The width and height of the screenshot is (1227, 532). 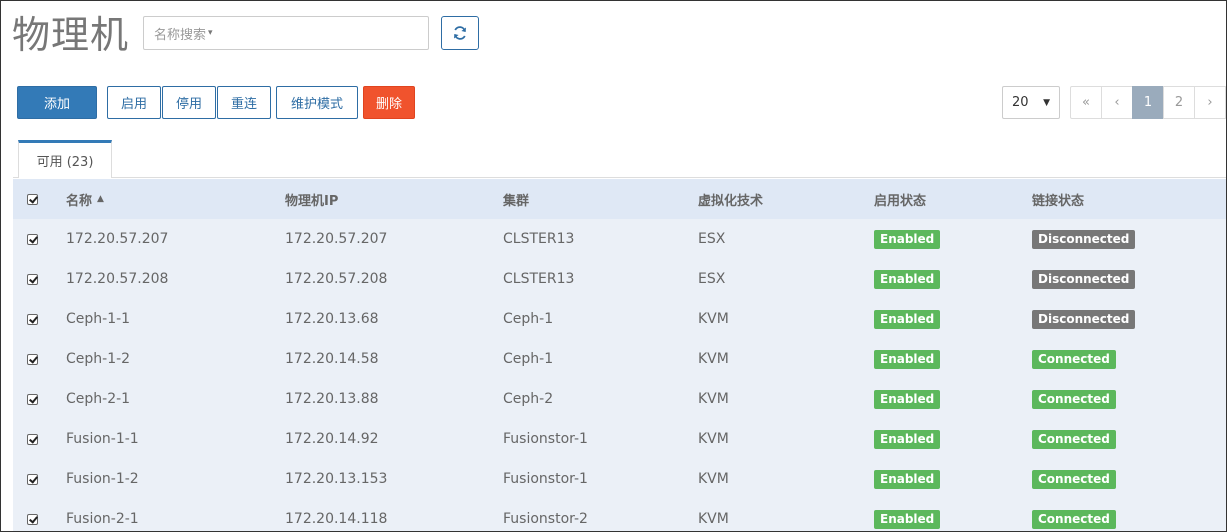 I want to click on col-virt-header: 虚拟化技术, so click(x=730, y=199).